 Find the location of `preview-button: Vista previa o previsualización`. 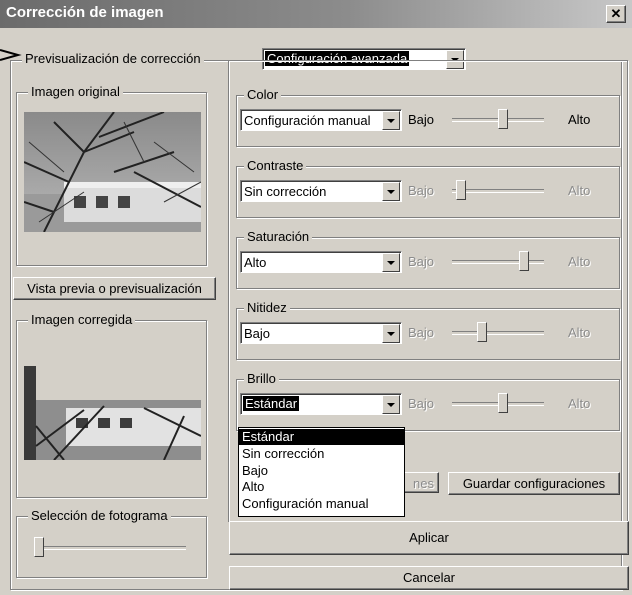

preview-button: Vista previa o previsualización is located at coordinates (114, 288).